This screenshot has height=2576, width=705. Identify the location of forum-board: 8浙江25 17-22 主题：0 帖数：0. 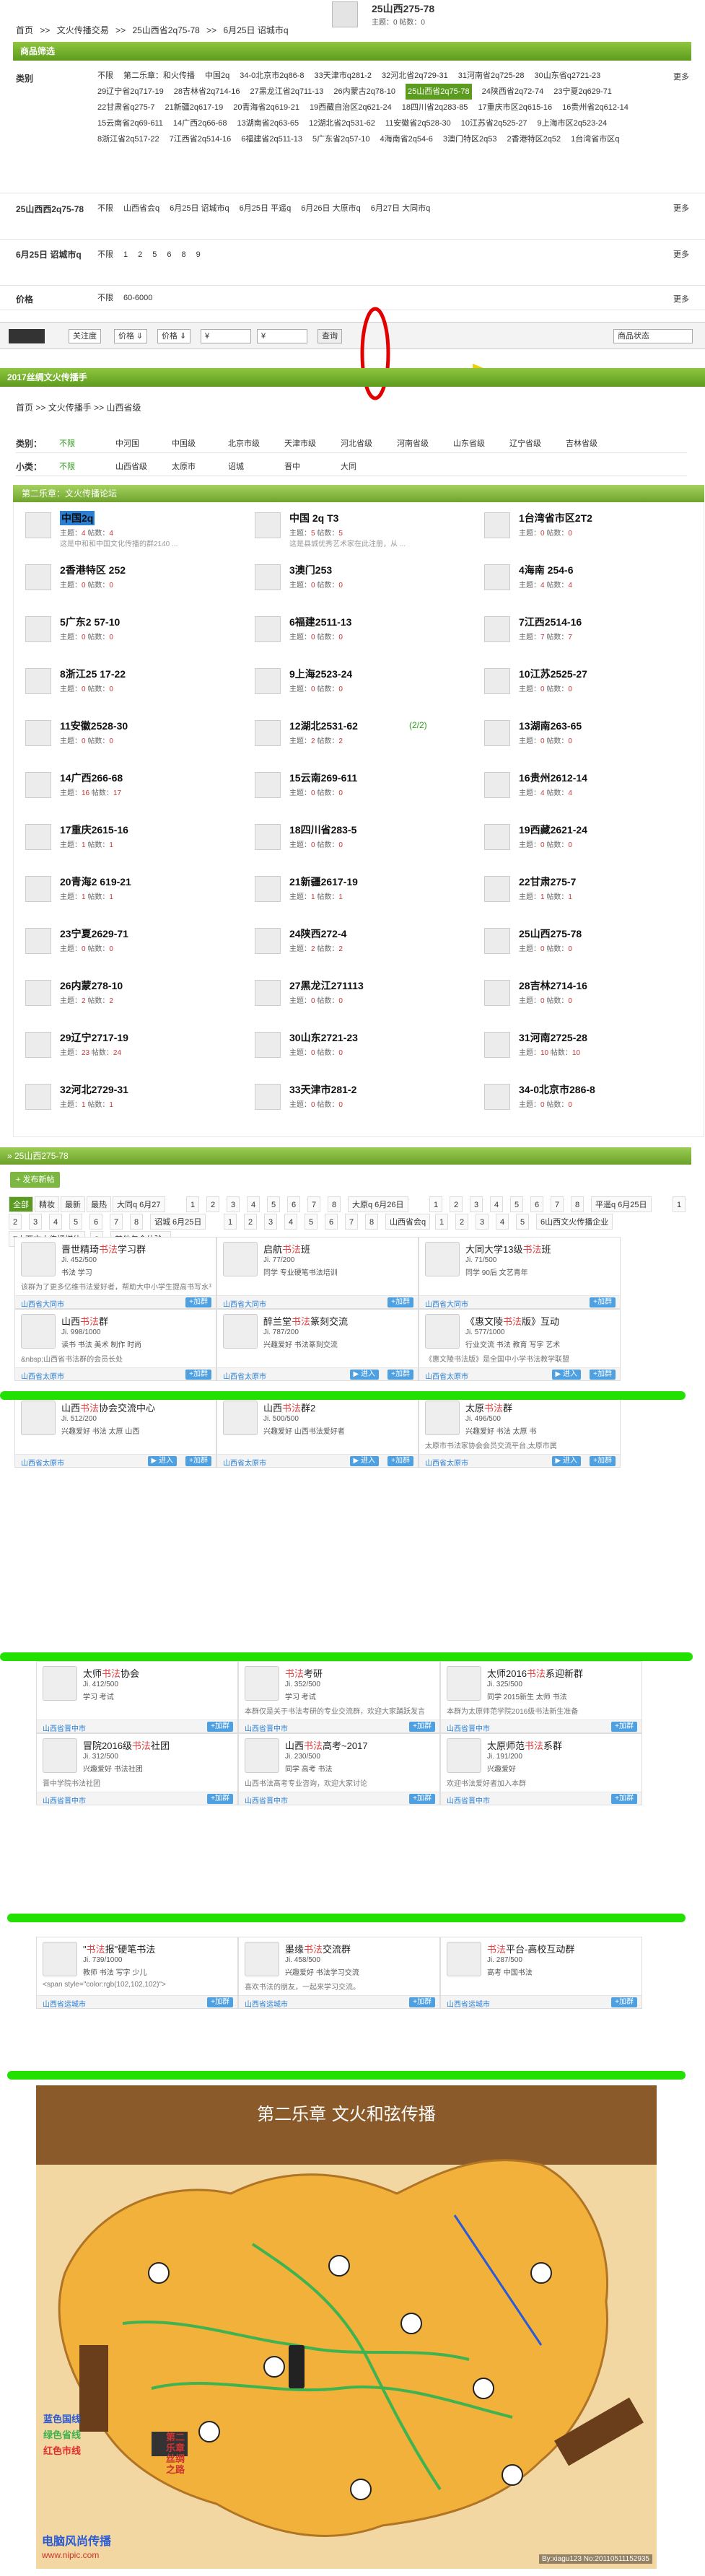
(122, 683).